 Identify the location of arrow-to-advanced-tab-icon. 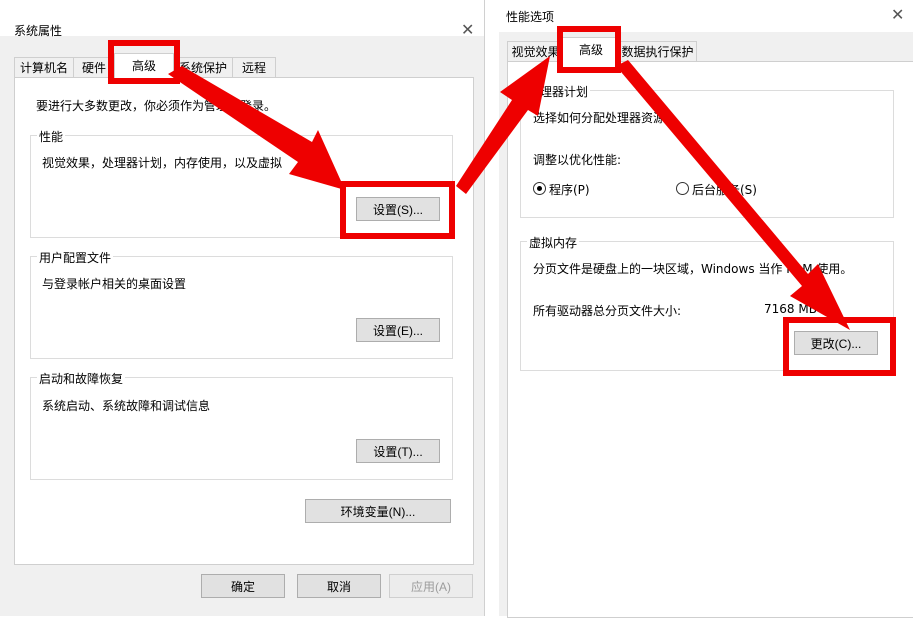
(503, 125).